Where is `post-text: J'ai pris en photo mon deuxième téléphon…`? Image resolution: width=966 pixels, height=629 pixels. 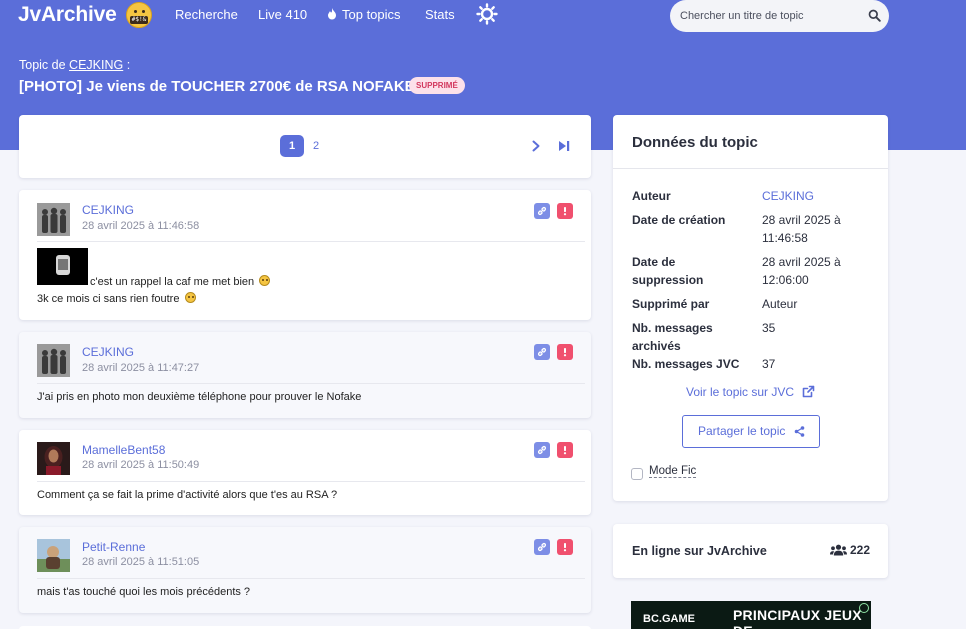
post-text: J'ai pris en photo mon deuxième téléphon… is located at coordinates (199, 397).